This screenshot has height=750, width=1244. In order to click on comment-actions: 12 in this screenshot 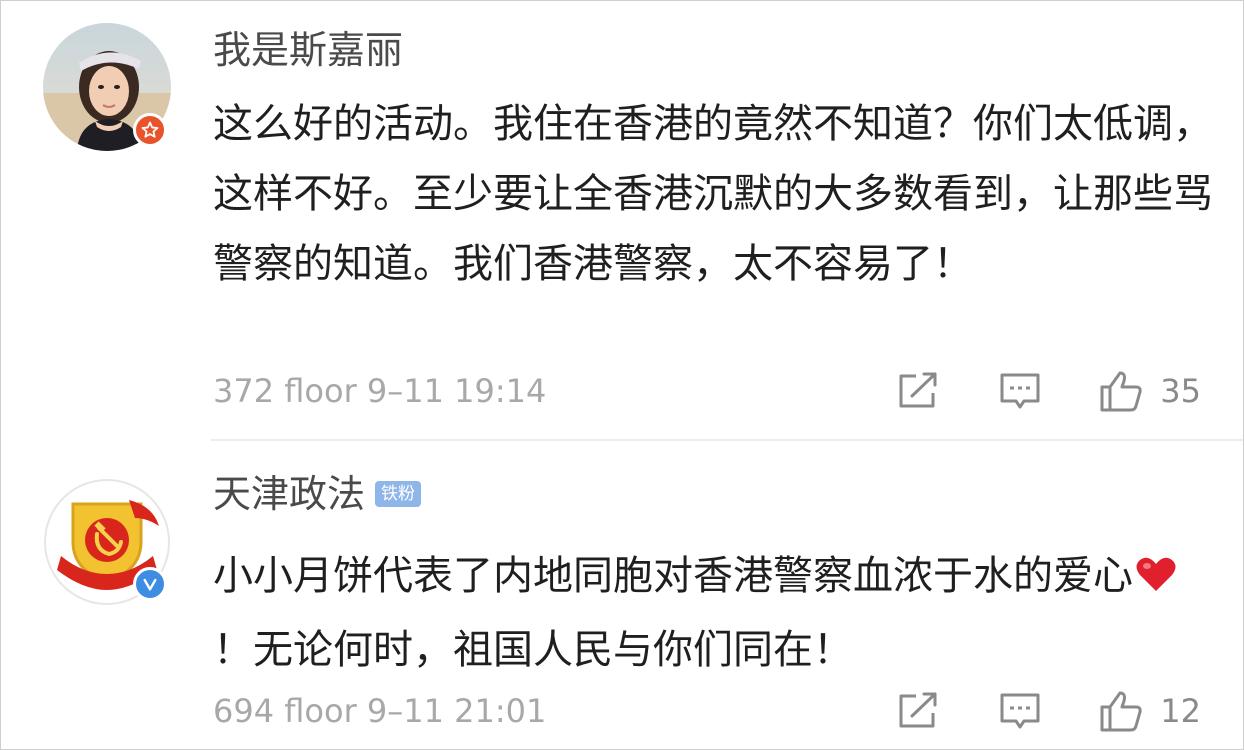, I will do `click(1048, 711)`.